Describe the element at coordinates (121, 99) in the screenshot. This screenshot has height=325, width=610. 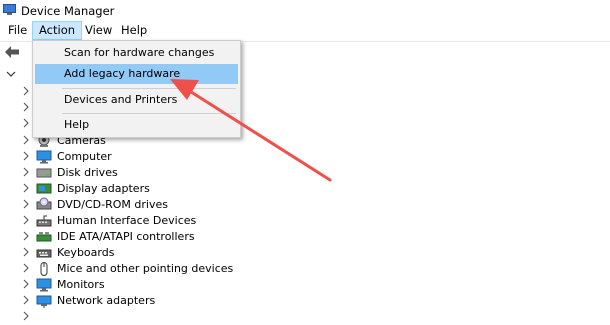
I see `menu-item-label: Devices and Printers` at that location.